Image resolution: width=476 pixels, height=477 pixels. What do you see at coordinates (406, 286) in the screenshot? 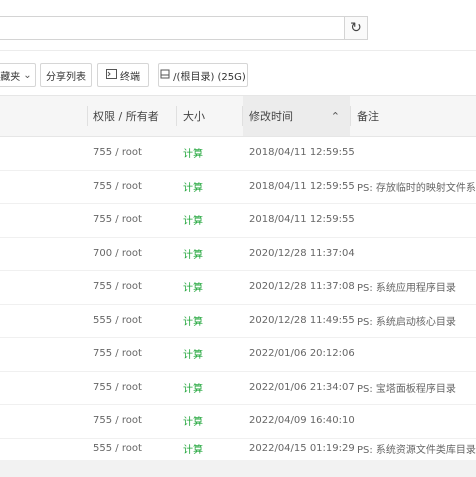
I see `cell-remark: PS: 系统应用程序目录` at bounding box center [406, 286].